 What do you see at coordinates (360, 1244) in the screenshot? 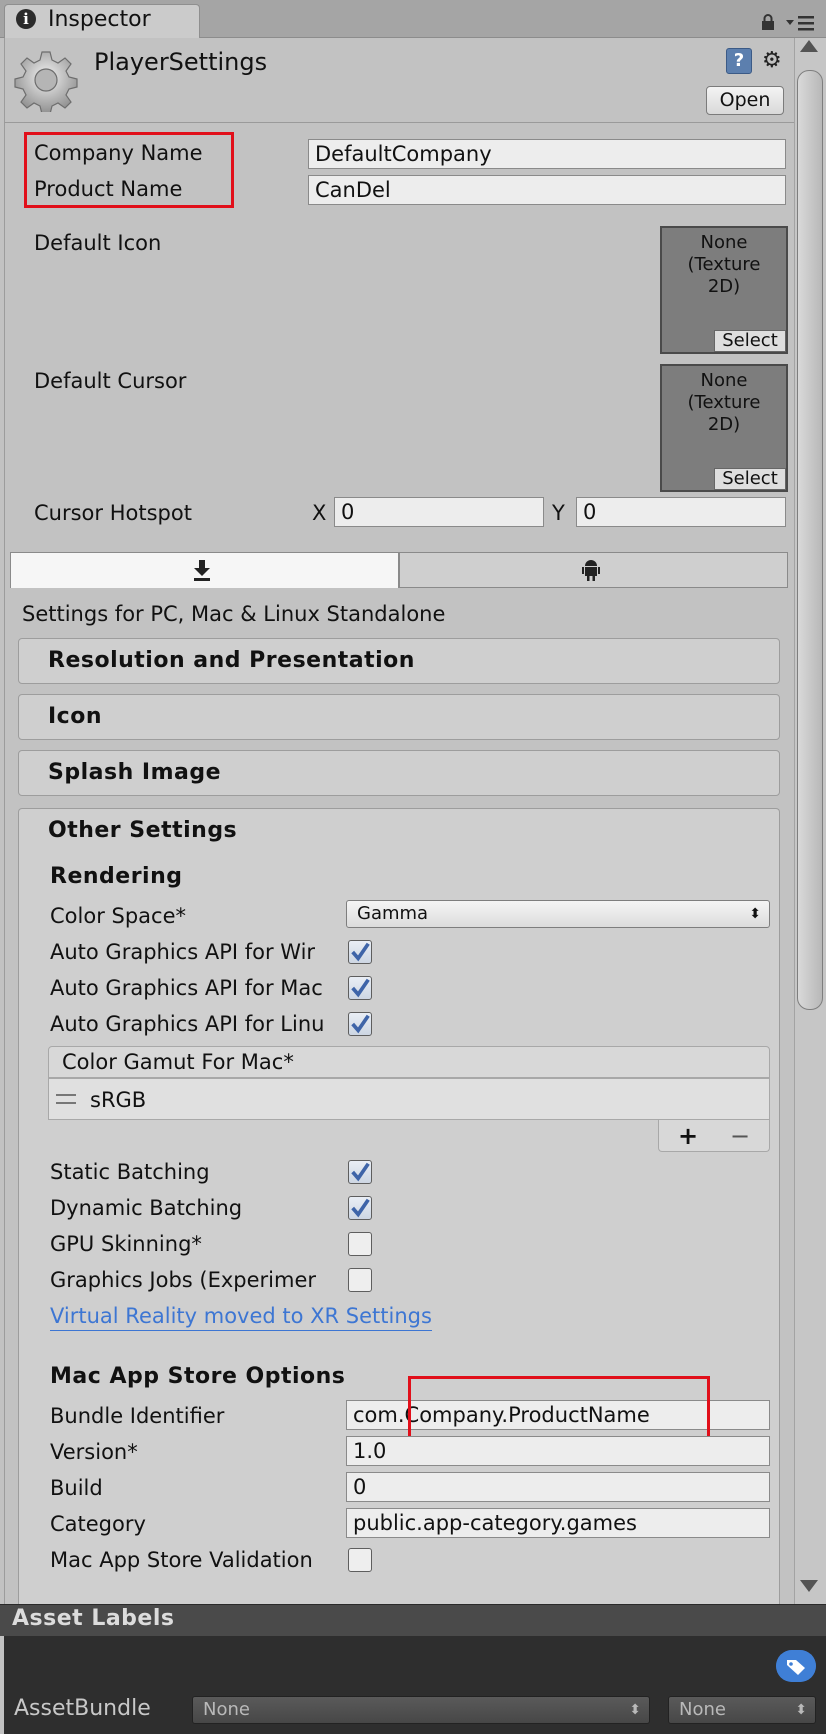
I see `gpu-skinning-checkbox` at bounding box center [360, 1244].